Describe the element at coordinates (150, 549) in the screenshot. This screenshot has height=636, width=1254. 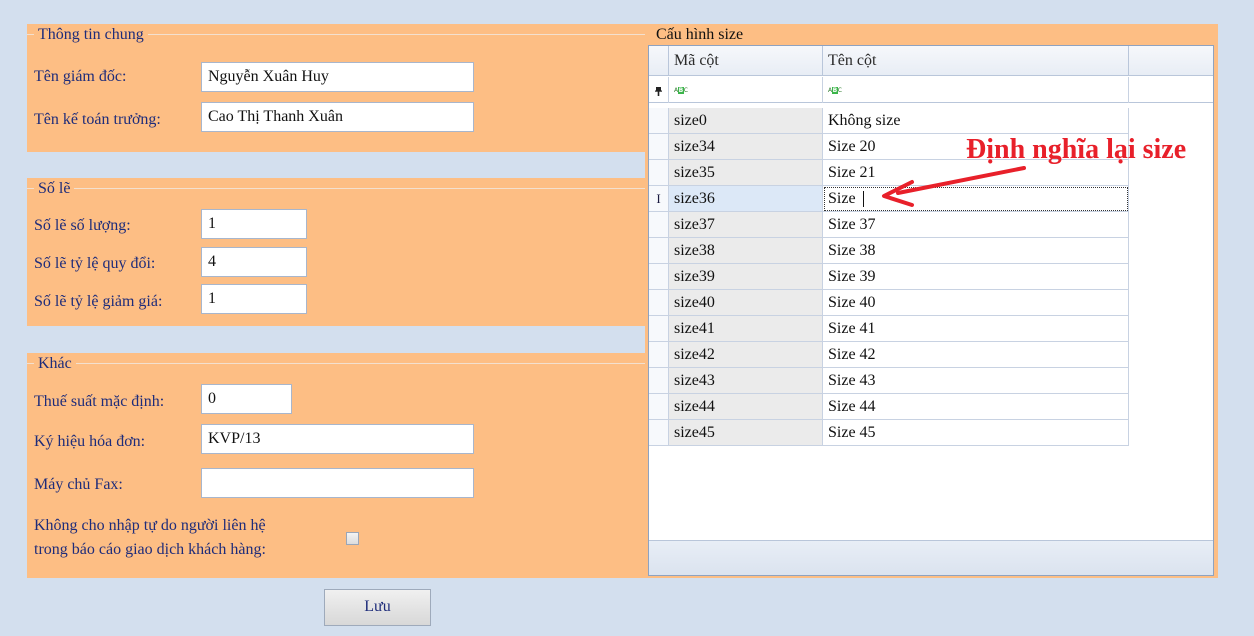
I see `no-free-contact-label-line2: trong báo cáo giao dịch khách hàng:` at that location.